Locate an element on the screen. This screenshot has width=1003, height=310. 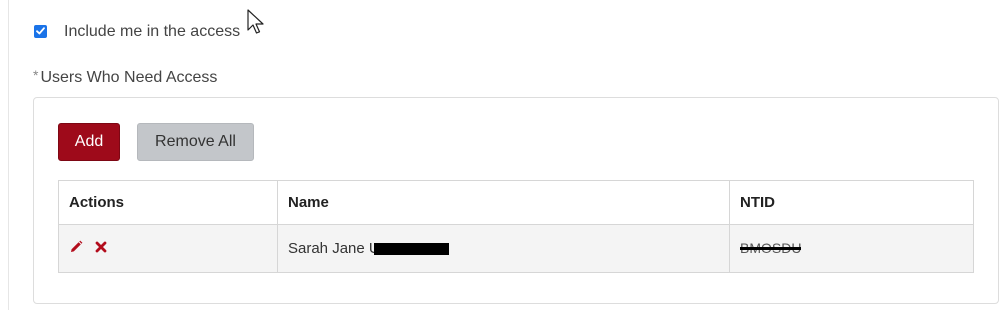
checkmark-icon is located at coordinates (40, 31).